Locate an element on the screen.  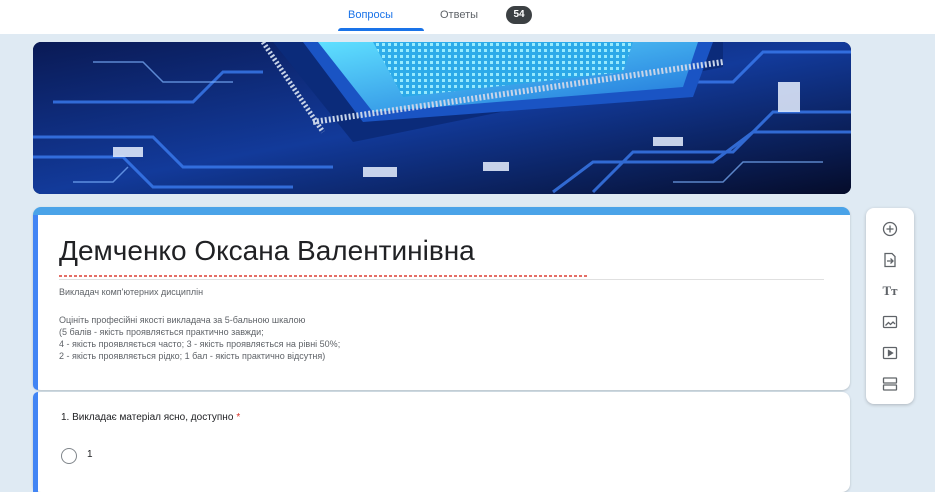
responses-count-badge: 54 is located at coordinates (519, 15).